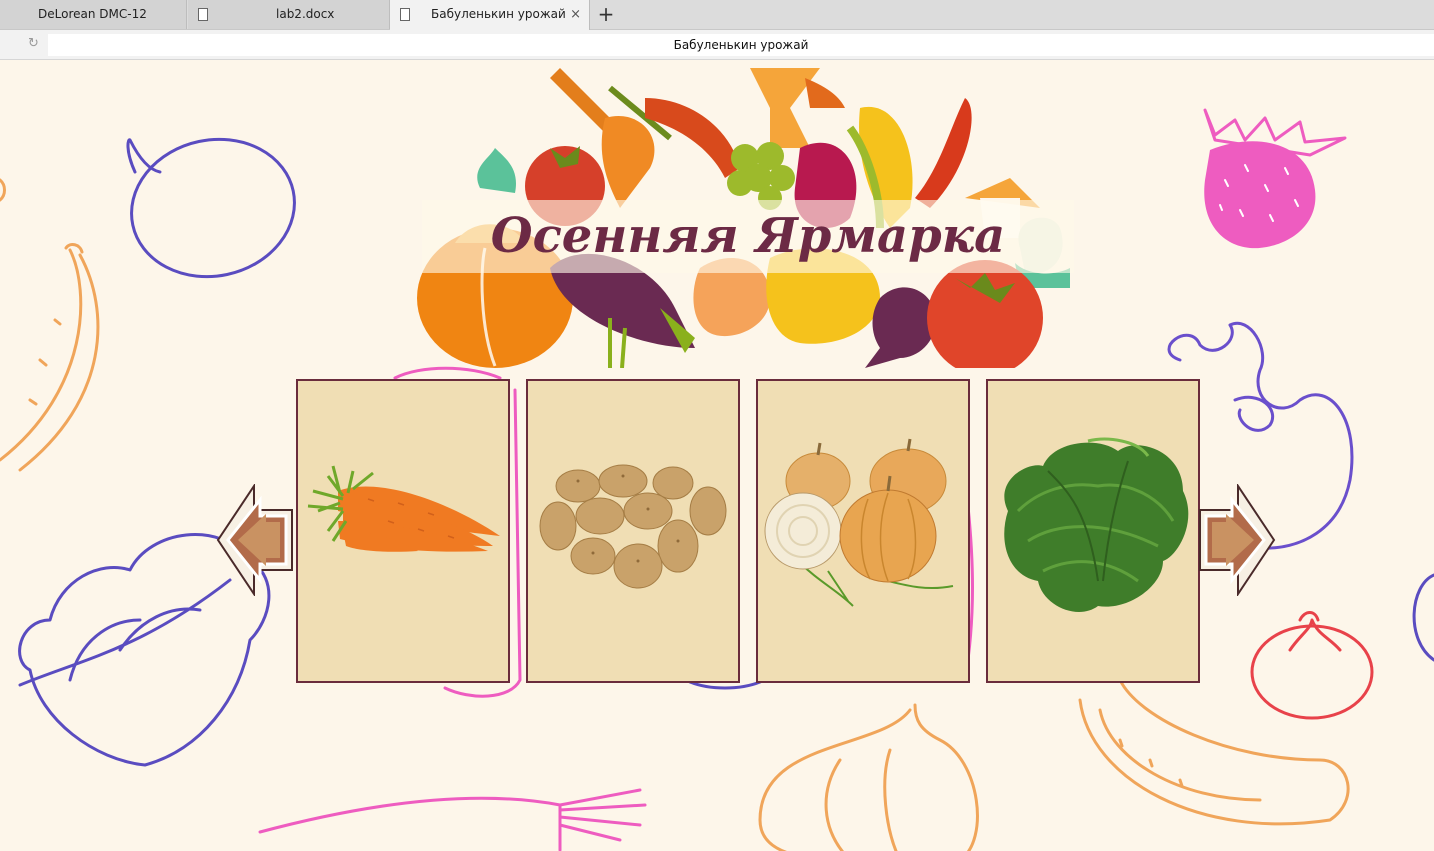 The width and height of the screenshot is (1434, 851). Describe the element at coordinates (1238, 540) in the screenshot. I see `arrow-right-icon` at that location.